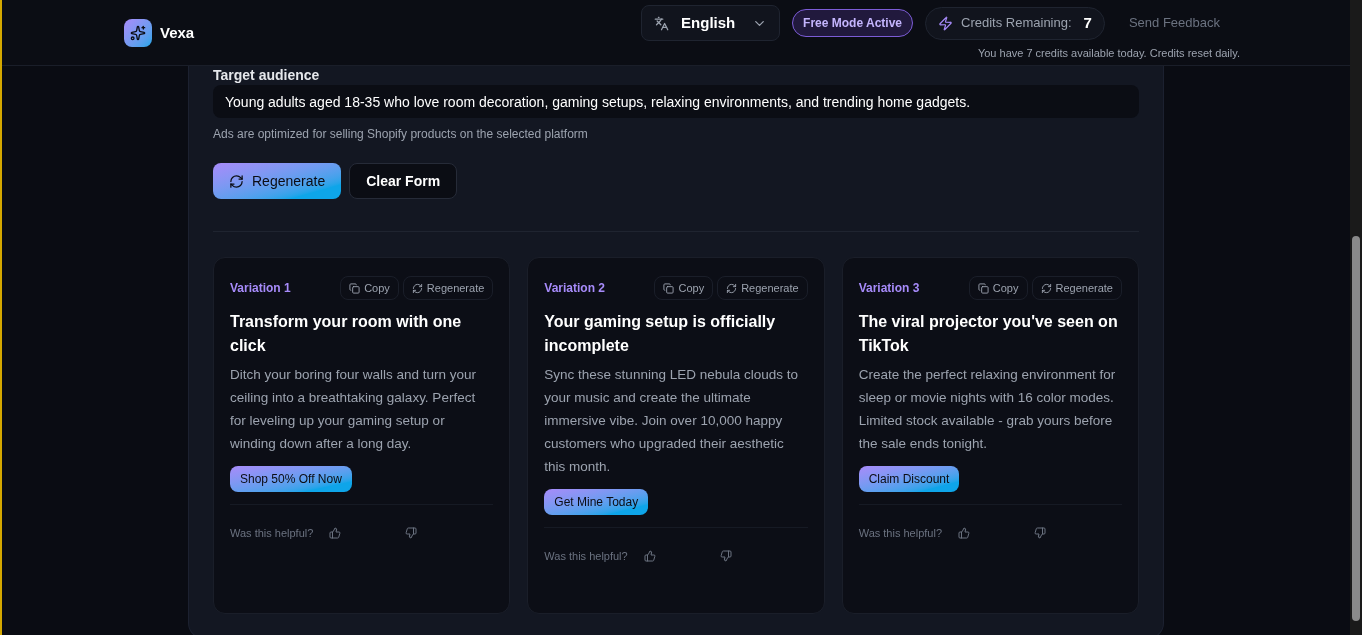 This screenshot has height=635, width=1362. What do you see at coordinates (671, 421) in the screenshot?
I see `ad-body: Sync these stunning LED nebula clouds to your music and create the ultimate immersive vibe. Join over 10,000 happy customers who upgraded their aesthetic this month.` at bounding box center [671, 421].